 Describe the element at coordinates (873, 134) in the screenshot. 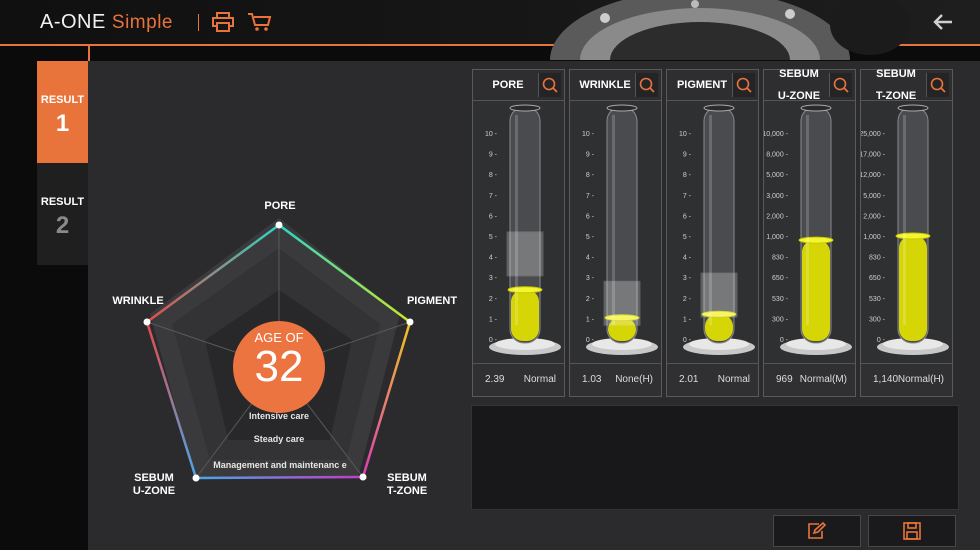

I see `gauge-tick-label: 25,000 -` at that location.